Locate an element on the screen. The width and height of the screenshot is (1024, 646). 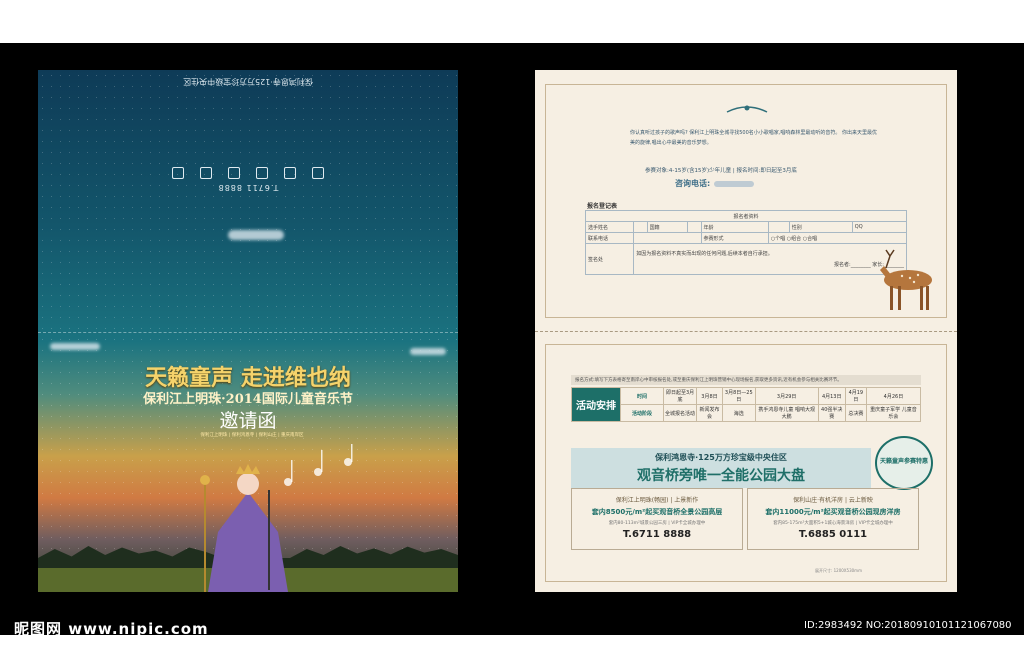
schedule-stage: 海选 is located at coordinates (738, 413).